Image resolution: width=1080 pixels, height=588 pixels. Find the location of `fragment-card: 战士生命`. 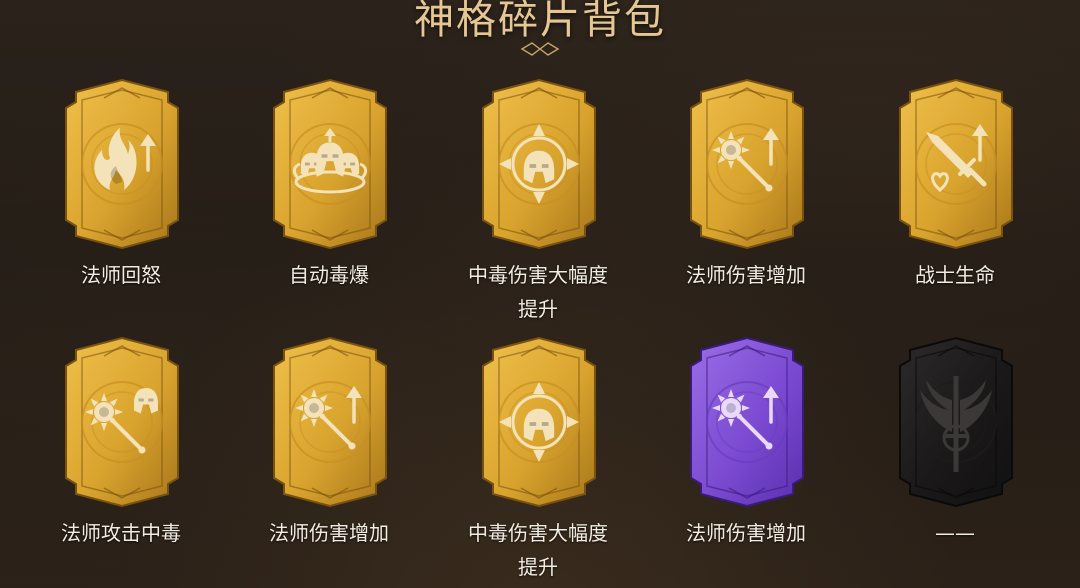

fragment-card: 战士生命 is located at coordinates (955, 203).